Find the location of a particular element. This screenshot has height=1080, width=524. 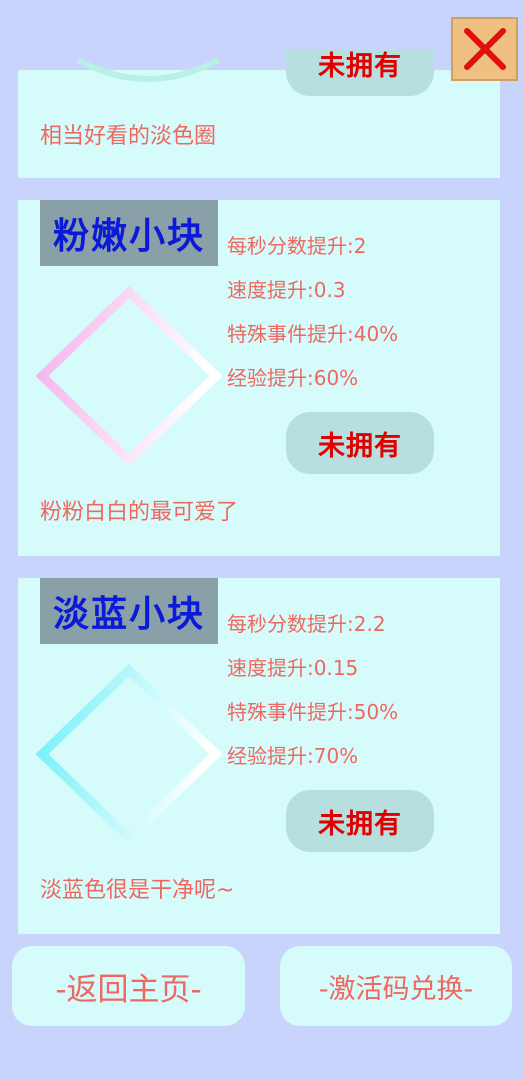

shop-item-card-partial: 未拥有 相当好看的淡色圈 is located at coordinates (259, 114).